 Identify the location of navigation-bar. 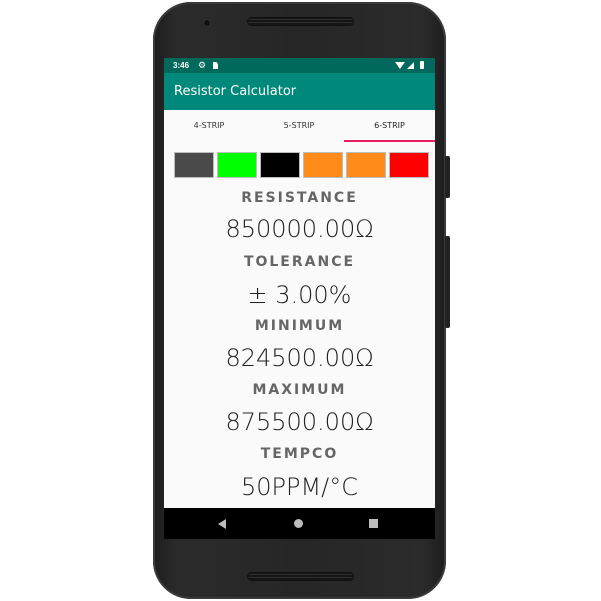
(299, 523).